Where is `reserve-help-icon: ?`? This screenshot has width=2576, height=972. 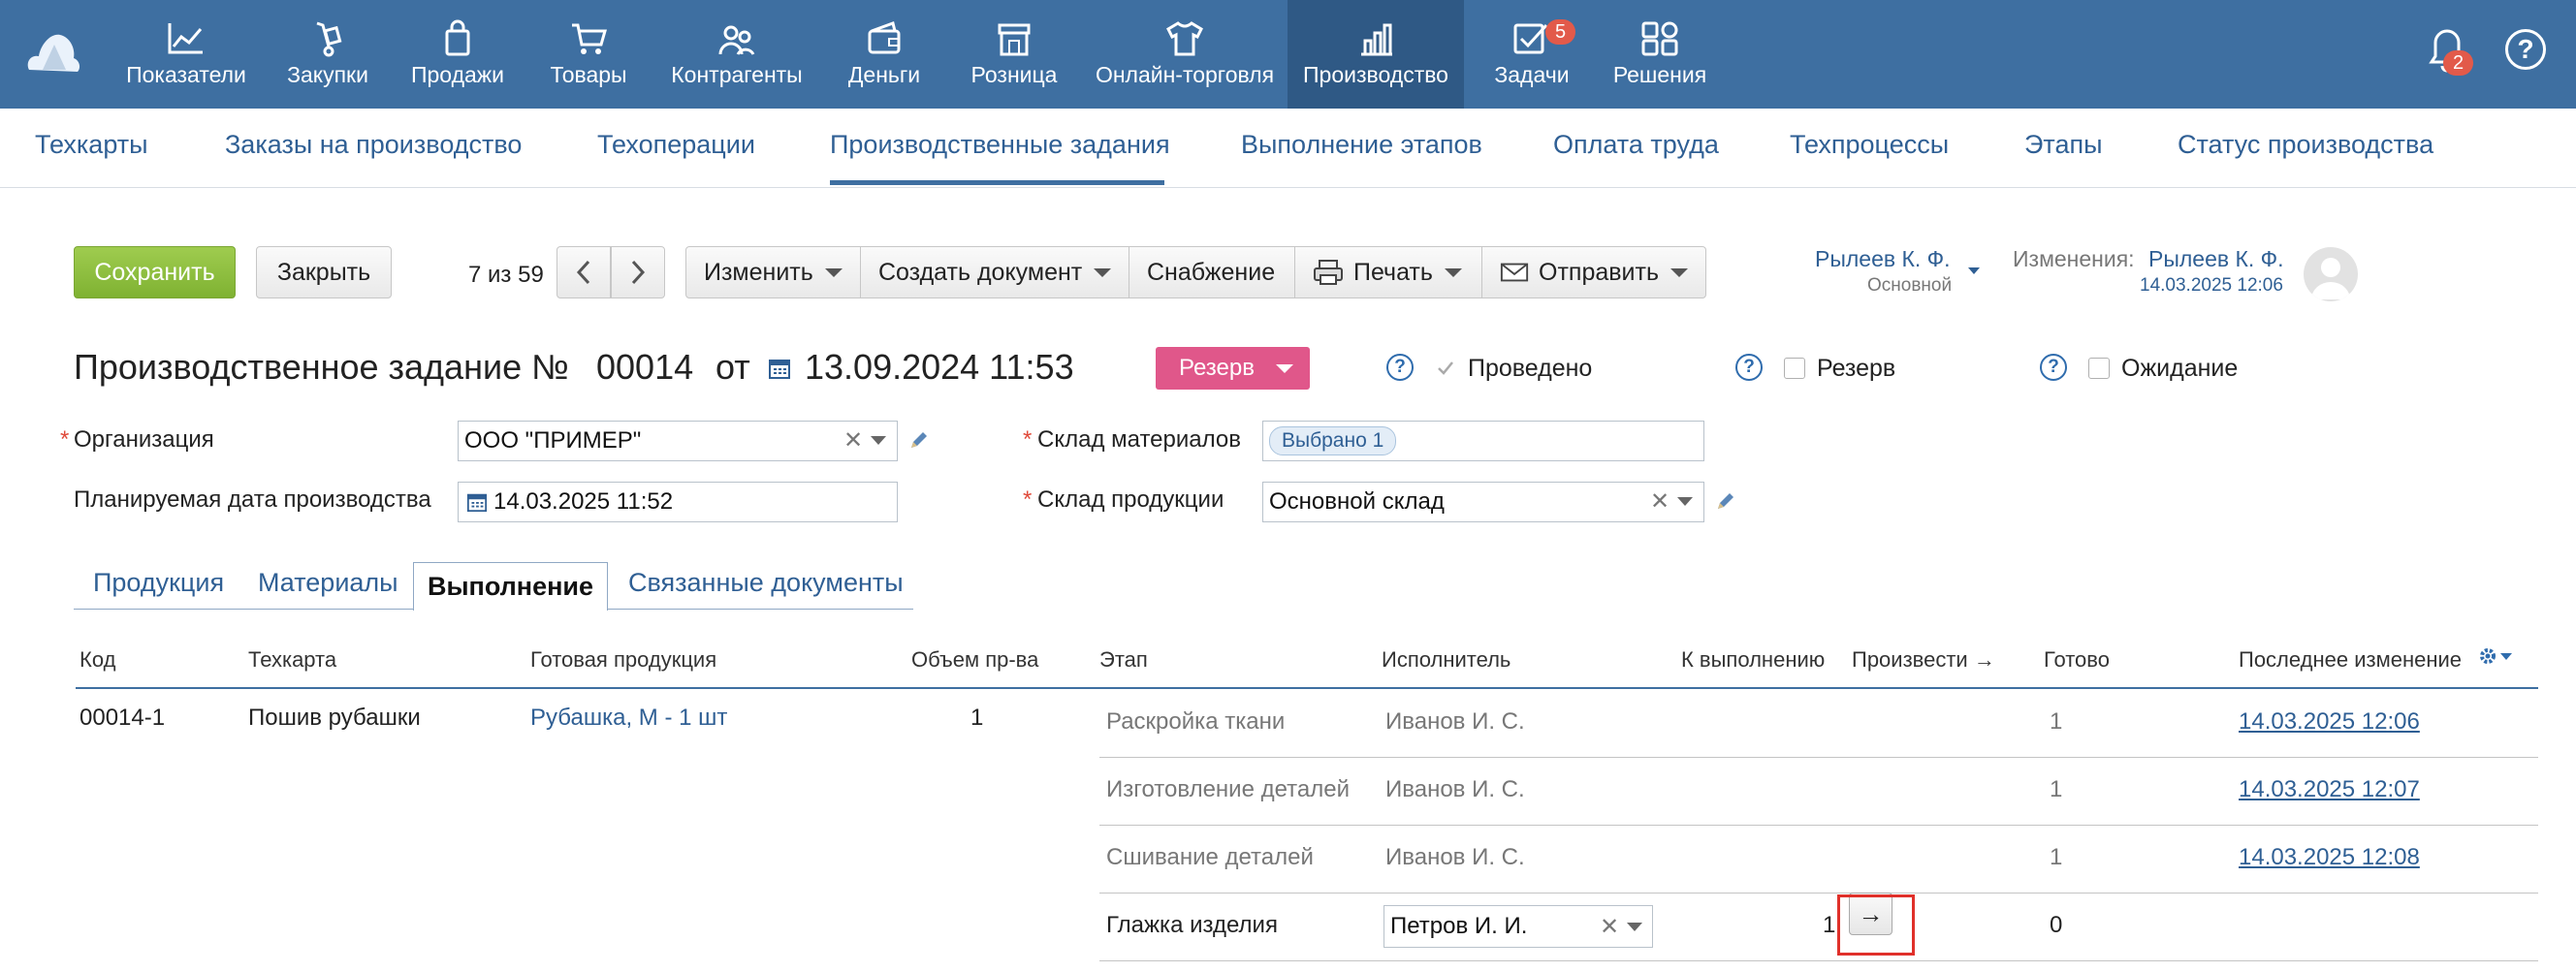 reserve-help-icon: ? is located at coordinates (1749, 367).